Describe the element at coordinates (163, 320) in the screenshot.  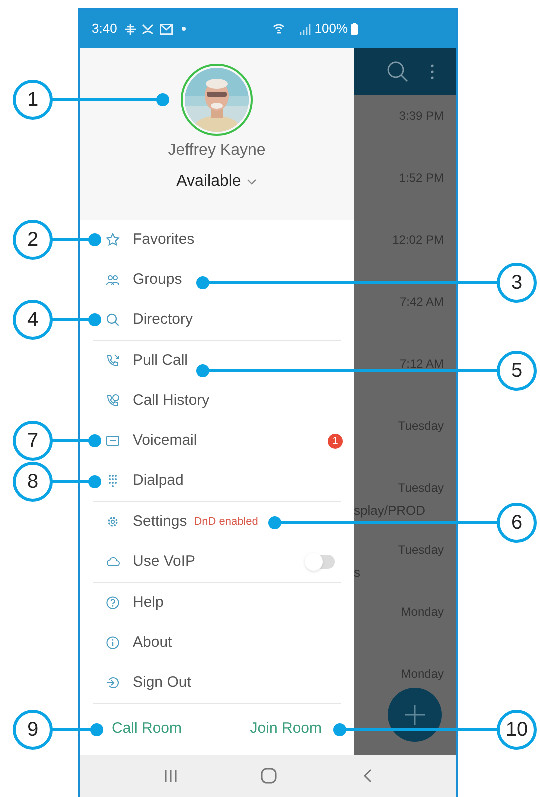
I see `menu-label: Directory` at that location.